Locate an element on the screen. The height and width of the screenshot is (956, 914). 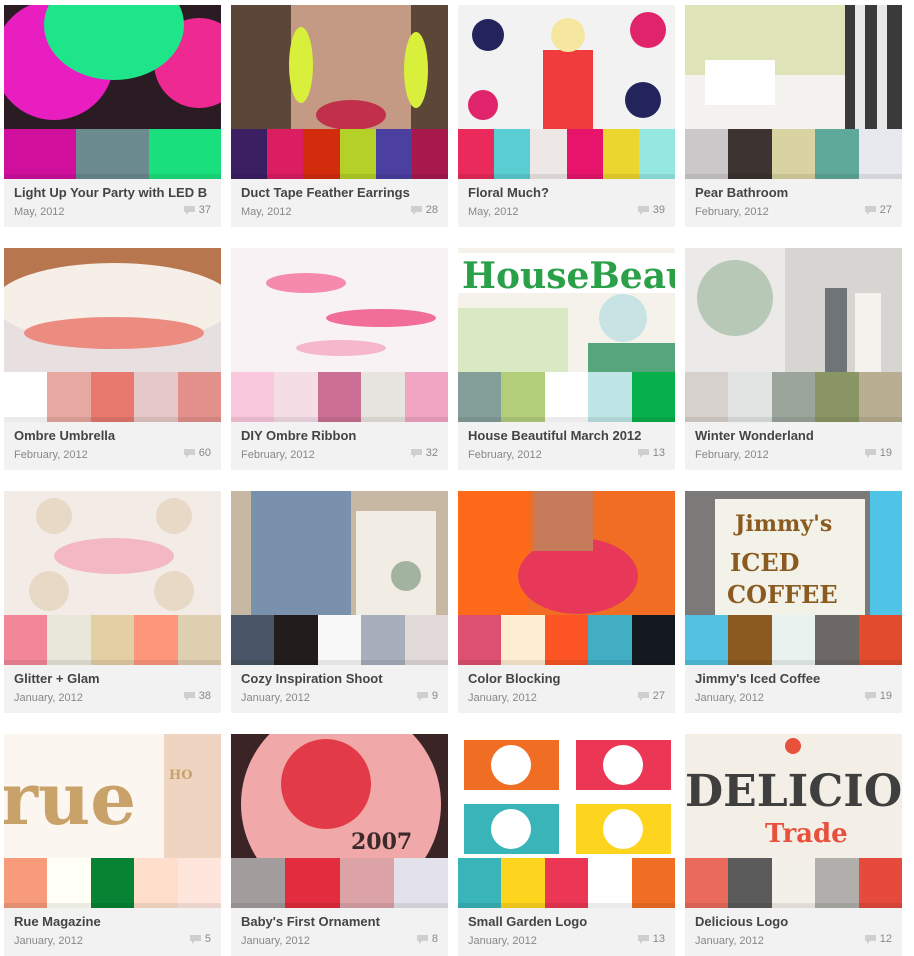
comment-count: 19 is located at coordinates (878, 453).